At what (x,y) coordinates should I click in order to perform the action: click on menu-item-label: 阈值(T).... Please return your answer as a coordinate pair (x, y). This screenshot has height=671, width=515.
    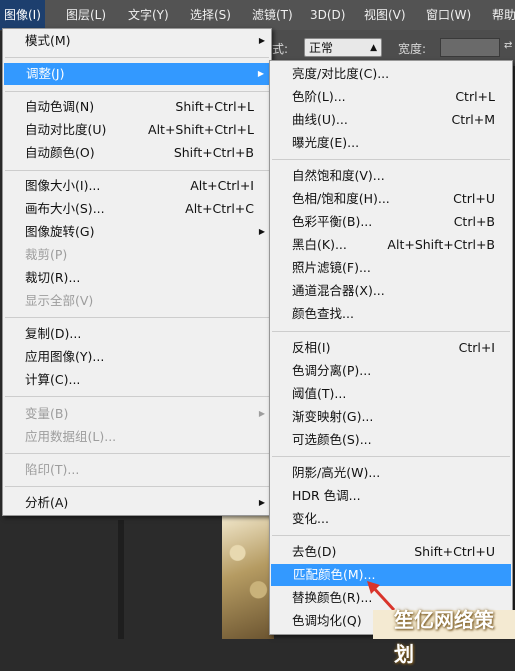
    Looking at the image, I should click on (319, 393).